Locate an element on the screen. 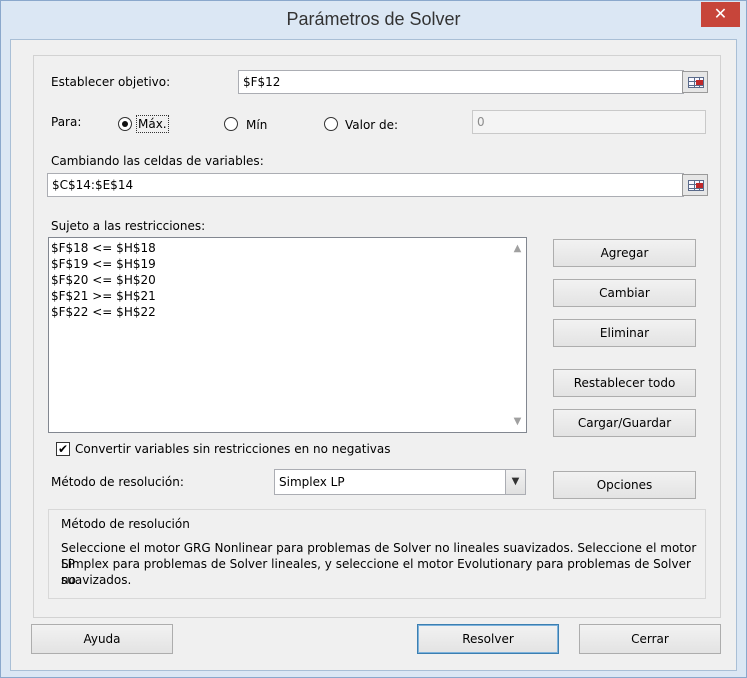 The width and height of the screenshot is (747, 678). value-of-radio is located at coordinates (331, 124).